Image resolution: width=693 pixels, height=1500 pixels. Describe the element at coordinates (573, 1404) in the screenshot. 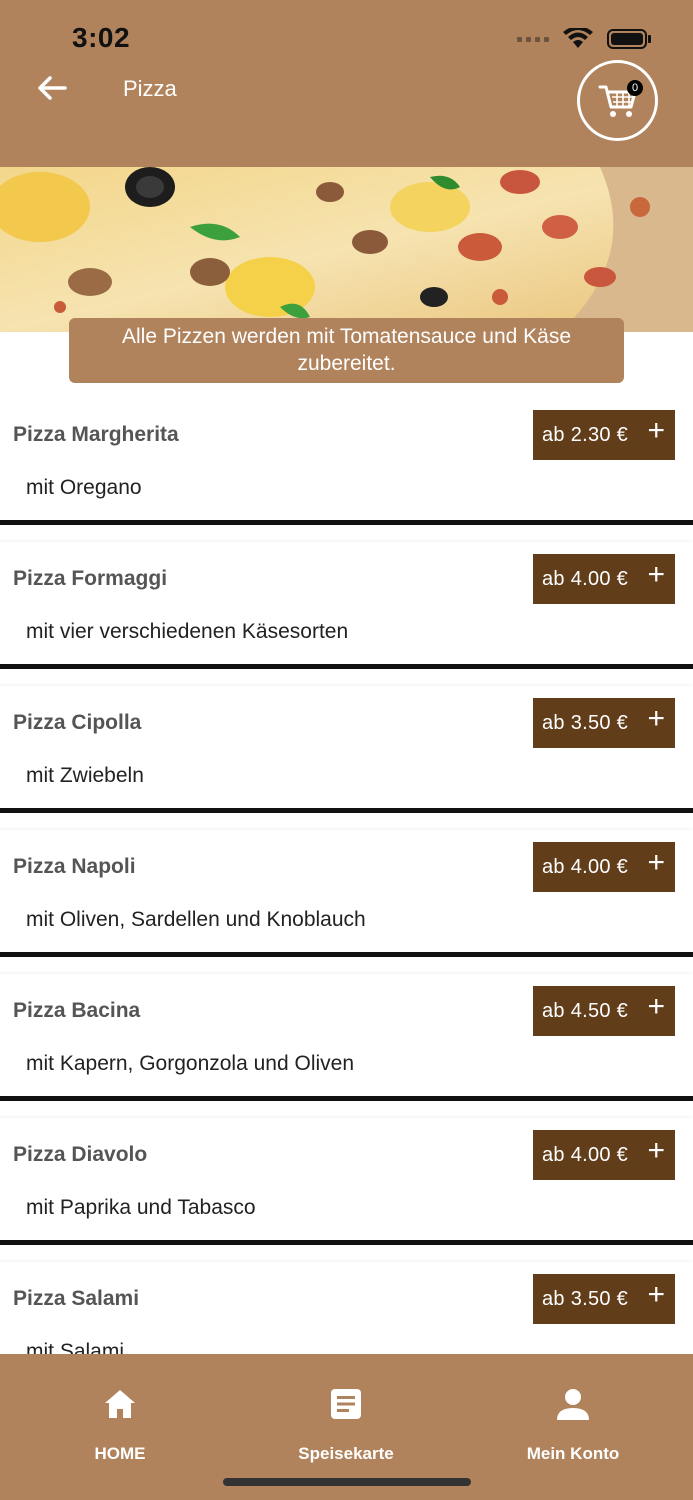

I see `person-icon` at that location.